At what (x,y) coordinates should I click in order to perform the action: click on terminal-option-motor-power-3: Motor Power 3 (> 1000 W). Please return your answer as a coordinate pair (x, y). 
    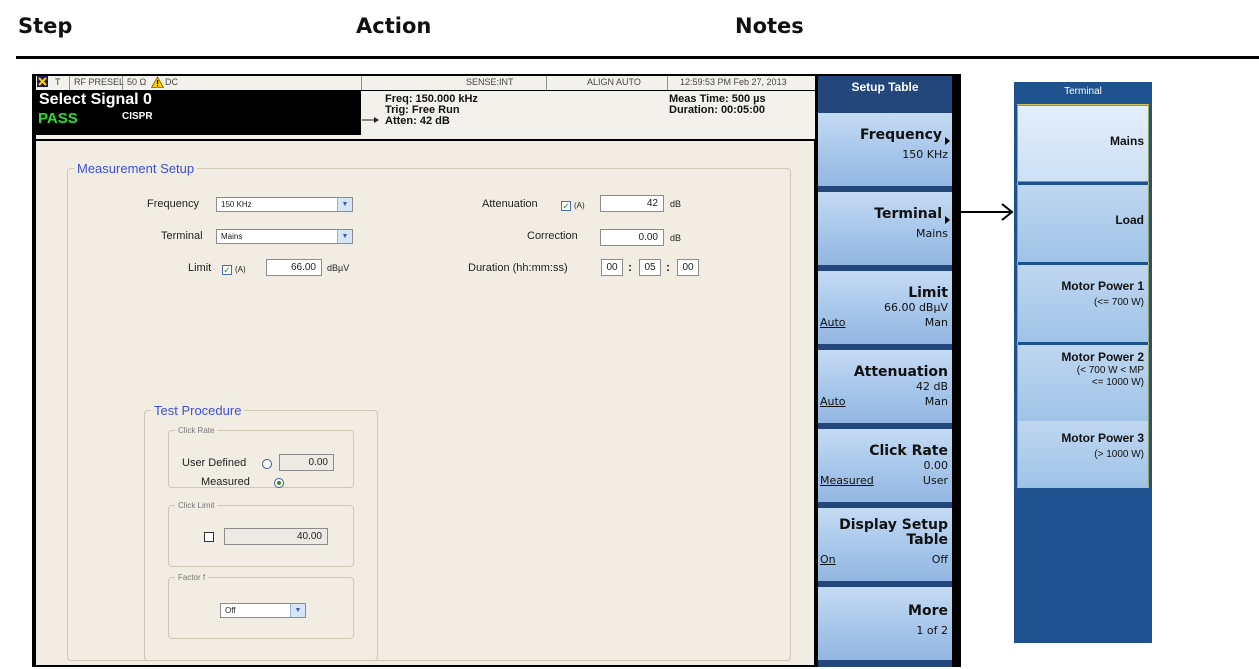
    Looking at the image, I should click on (1083, 454).